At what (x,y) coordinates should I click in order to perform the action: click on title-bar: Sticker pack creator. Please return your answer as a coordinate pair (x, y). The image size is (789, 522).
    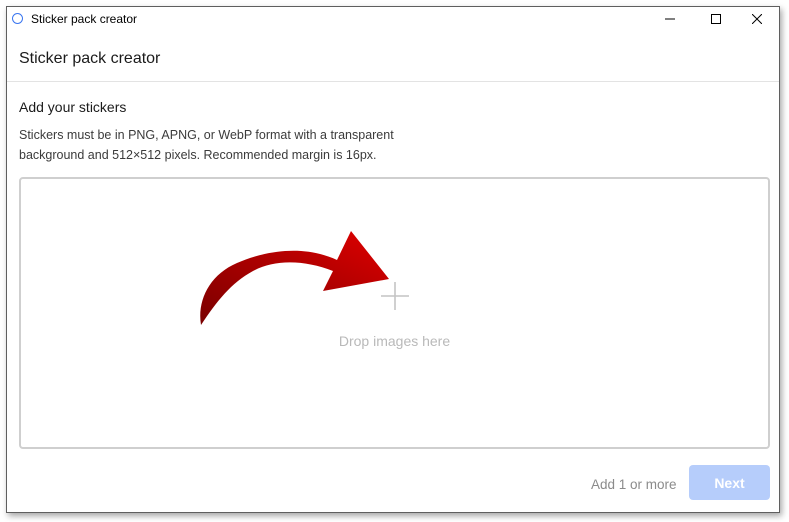
    Looking at the image, I should click on (393, 19).